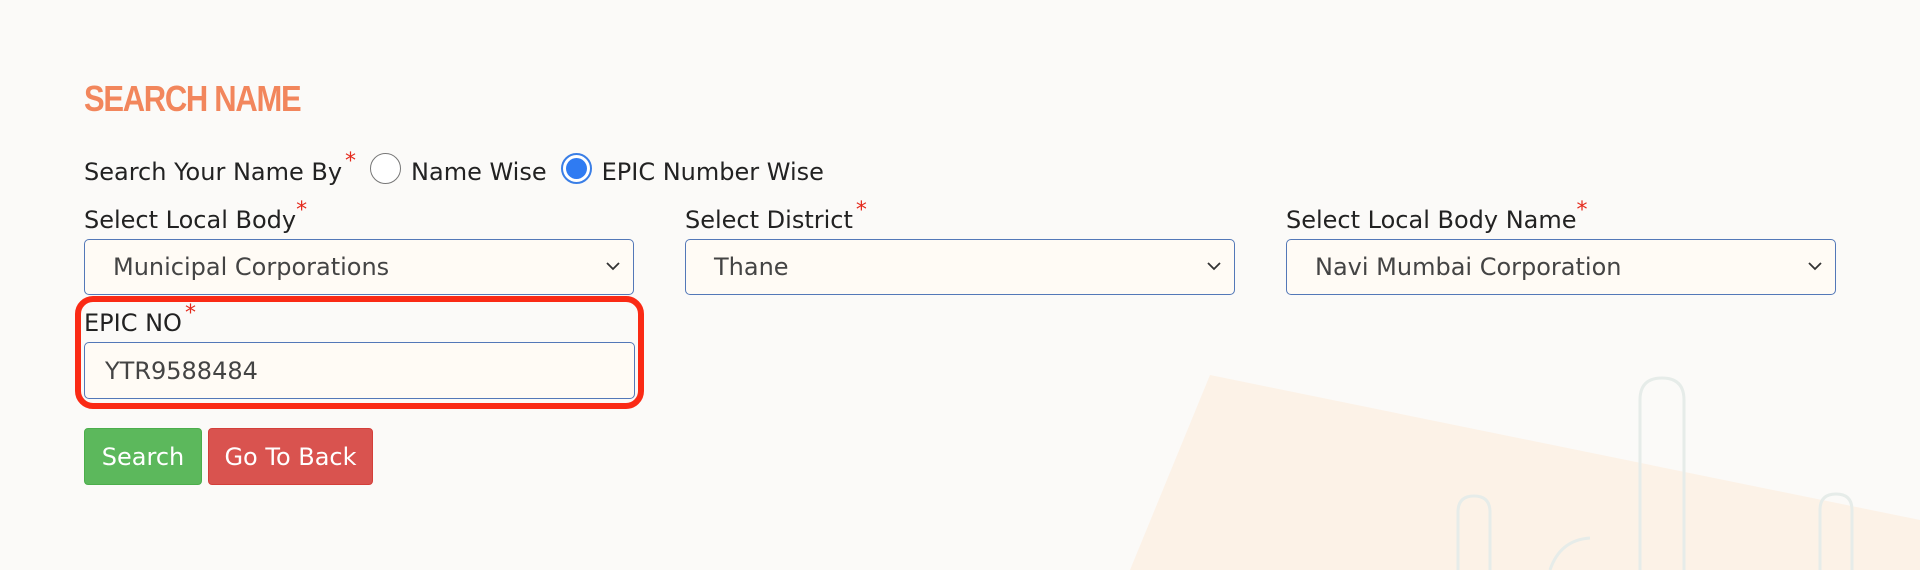 The image size is (1920, 570). Describe the element at coordinates (479, 172) in the screenshot. I see `radio-name-wise-label: Name Wise` at that location.